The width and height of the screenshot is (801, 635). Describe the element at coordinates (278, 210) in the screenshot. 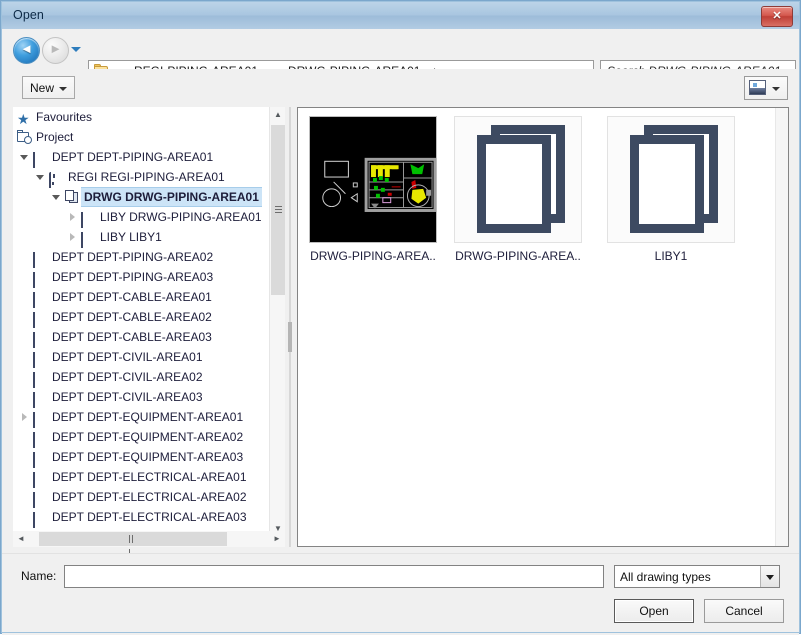

I see `tree-vertical-scroll-thumb` at that location.